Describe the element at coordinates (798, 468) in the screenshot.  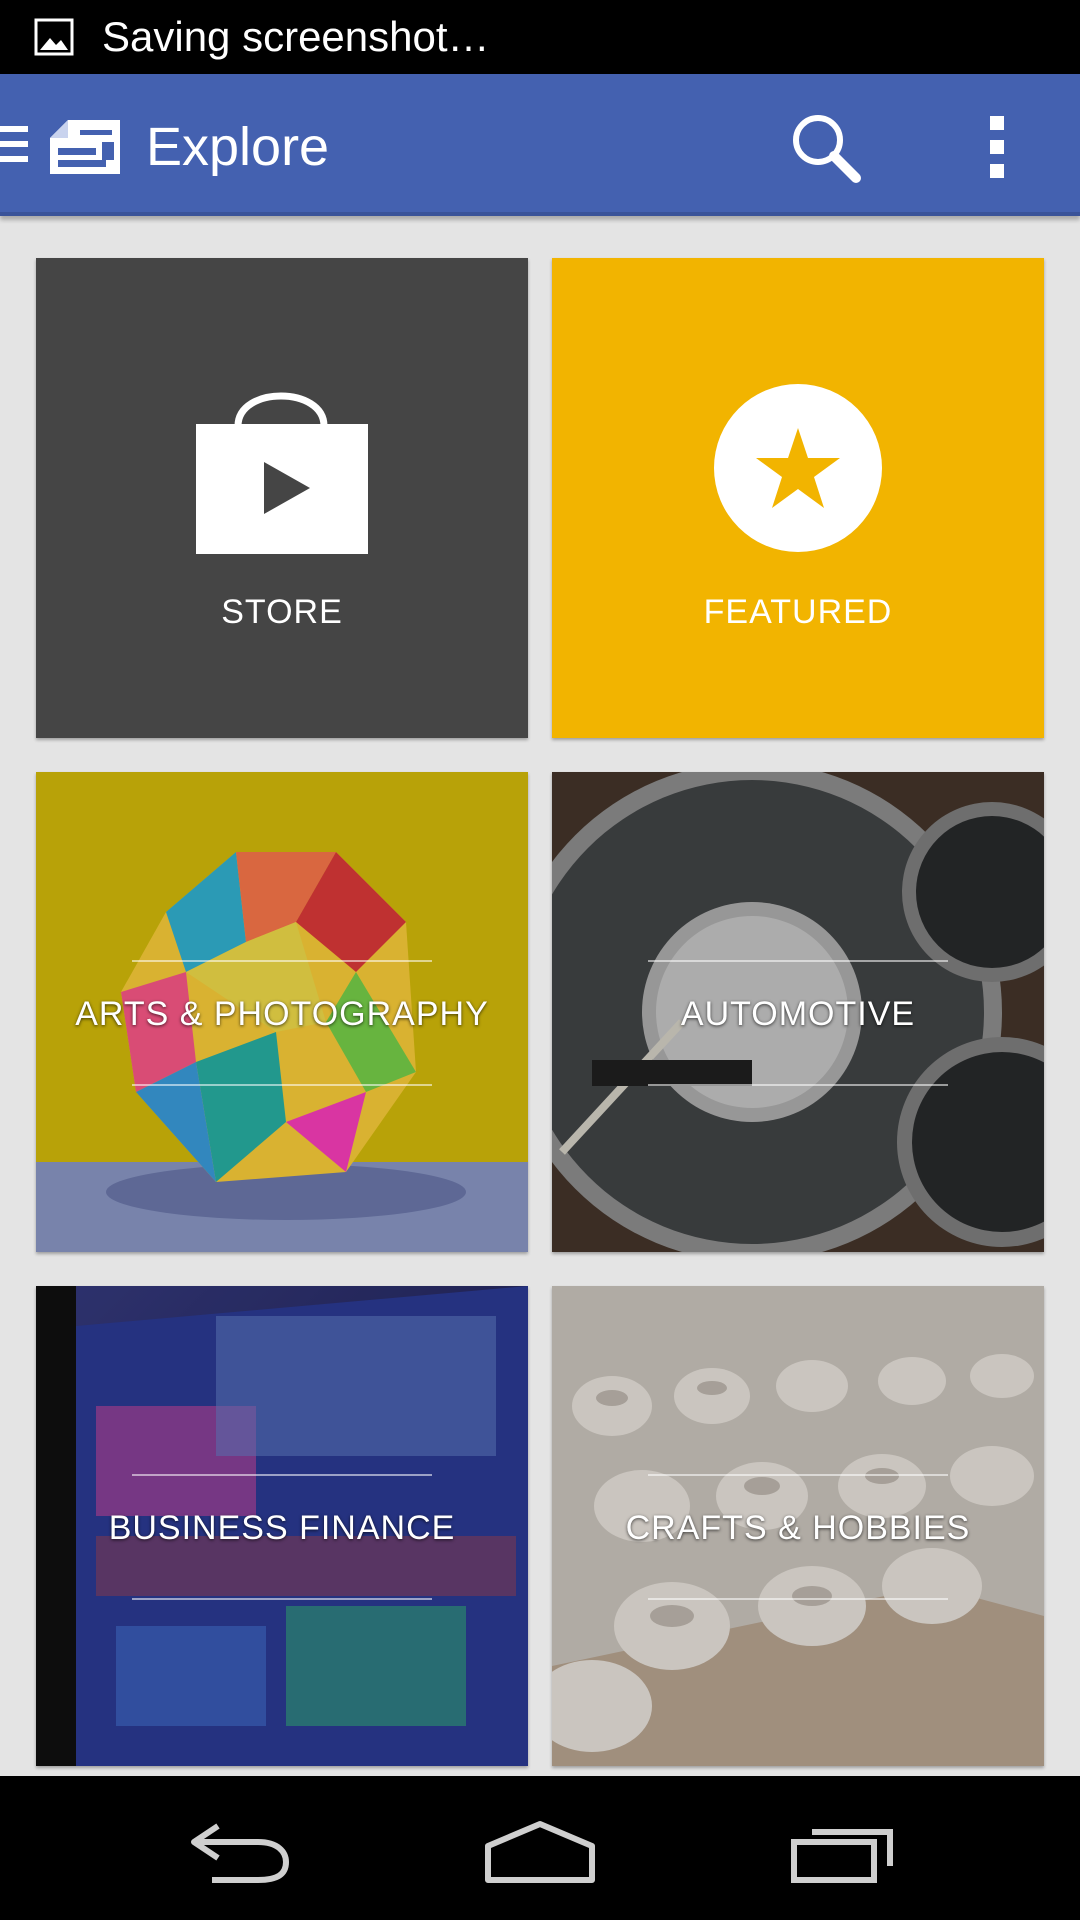
I see `star-circle-icon` at that location.